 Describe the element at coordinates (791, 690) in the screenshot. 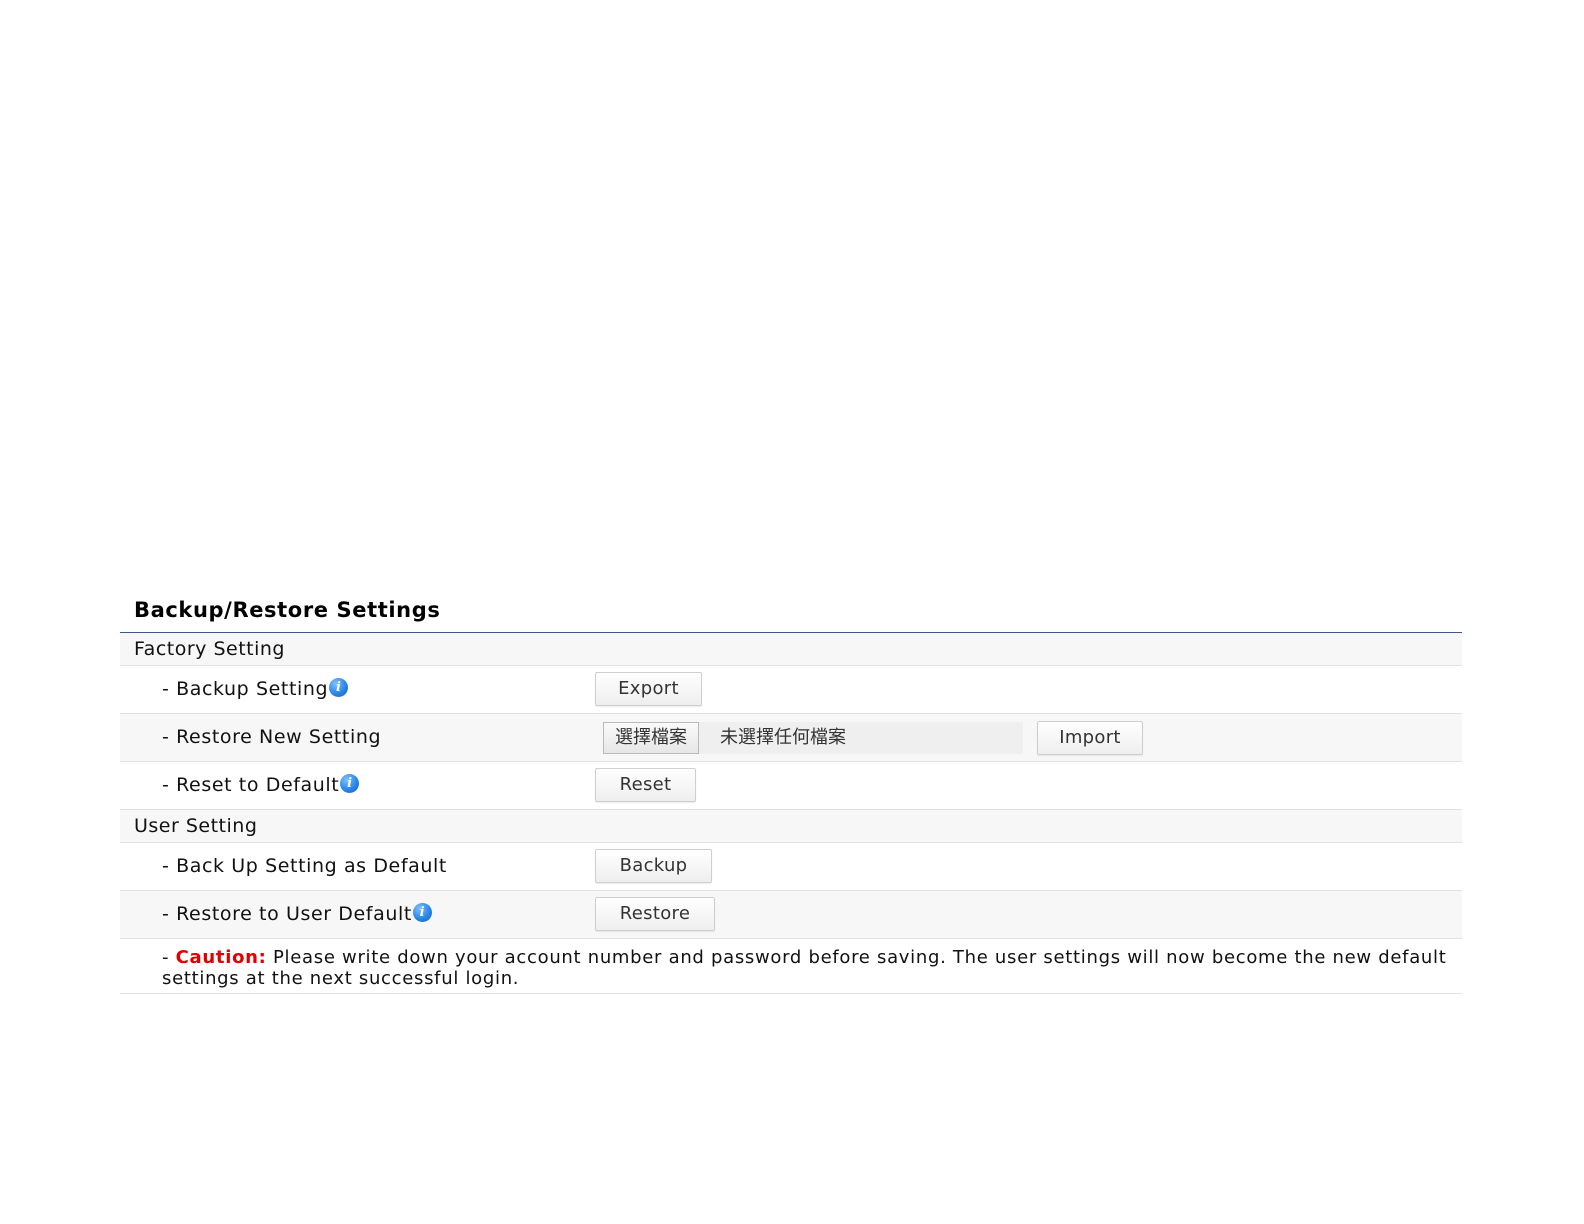

I see `row-backup-setting: - Backup Setting i Export` at that location.